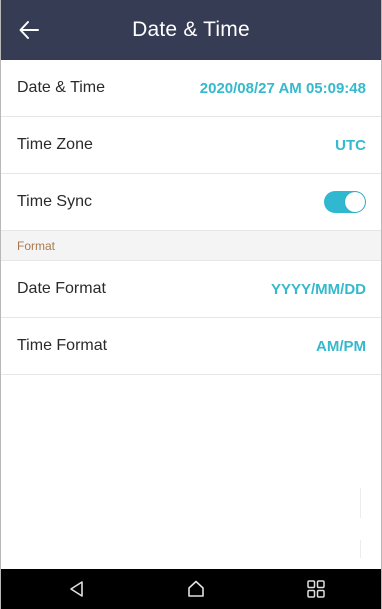 The image size is (382, 609). Describe the element at coordinates (36, 245) in the screenshot. I see `section-label: Format` at that location.